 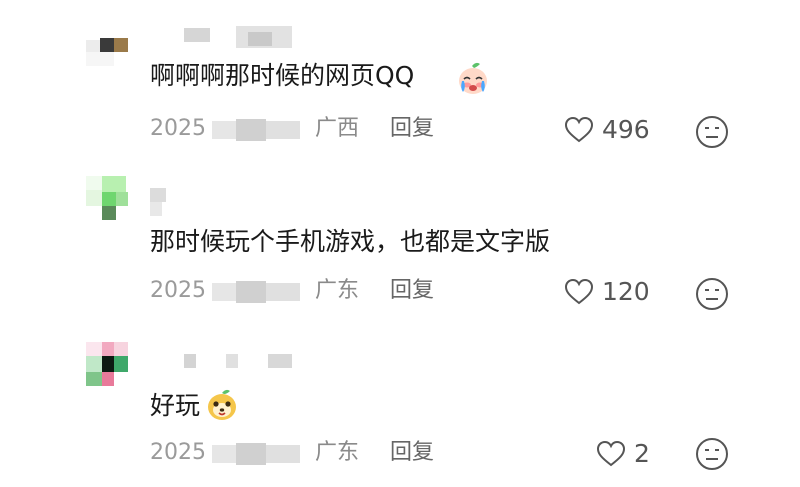 What do you see at coordinates (631, 454) in the screenshot?
I see `like-button: 2` at bounding box center [631, 454].